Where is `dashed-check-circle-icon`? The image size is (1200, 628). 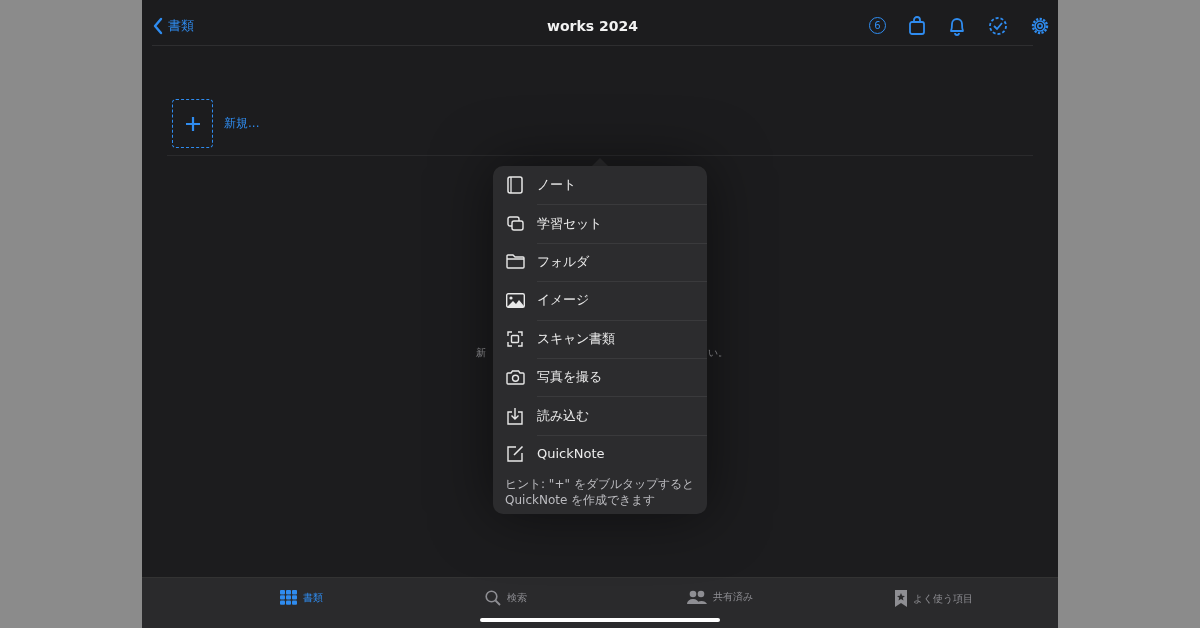 dashed-check-circle-icon is located at coordinates (998, 25).